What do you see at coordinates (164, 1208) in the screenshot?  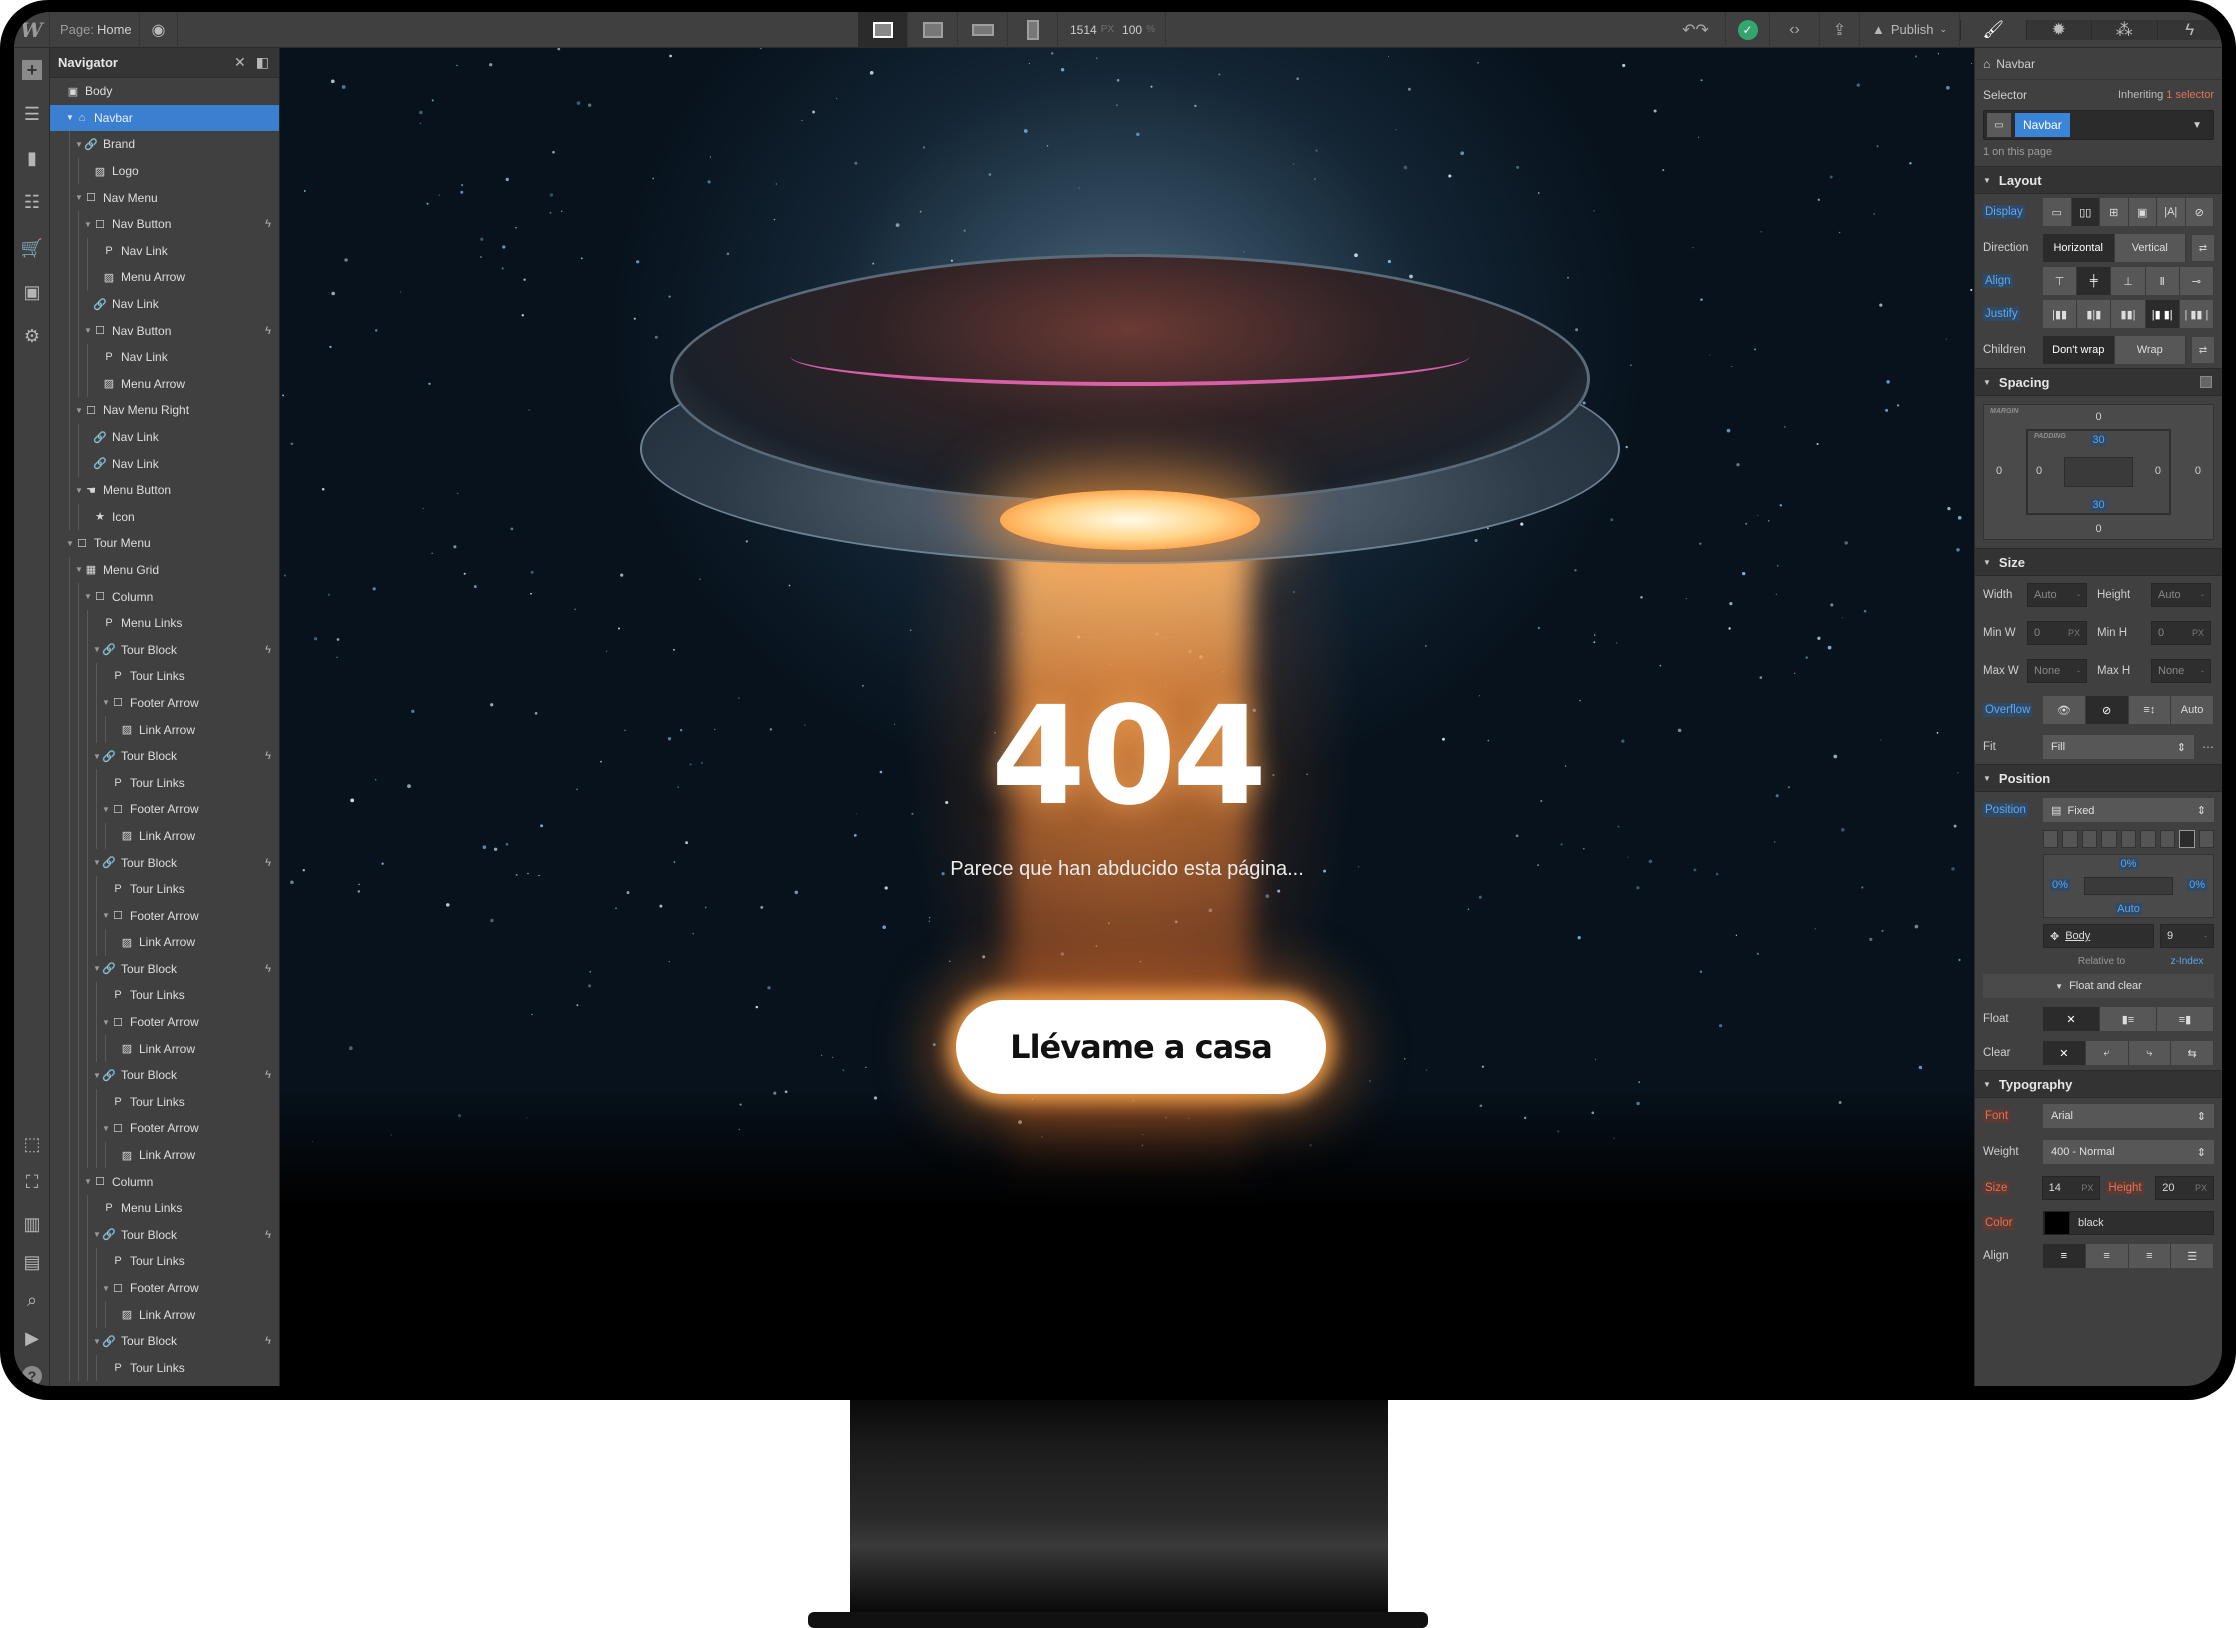 I see `navigator-item: P Menu Links` at bounding box center [164, 1208].